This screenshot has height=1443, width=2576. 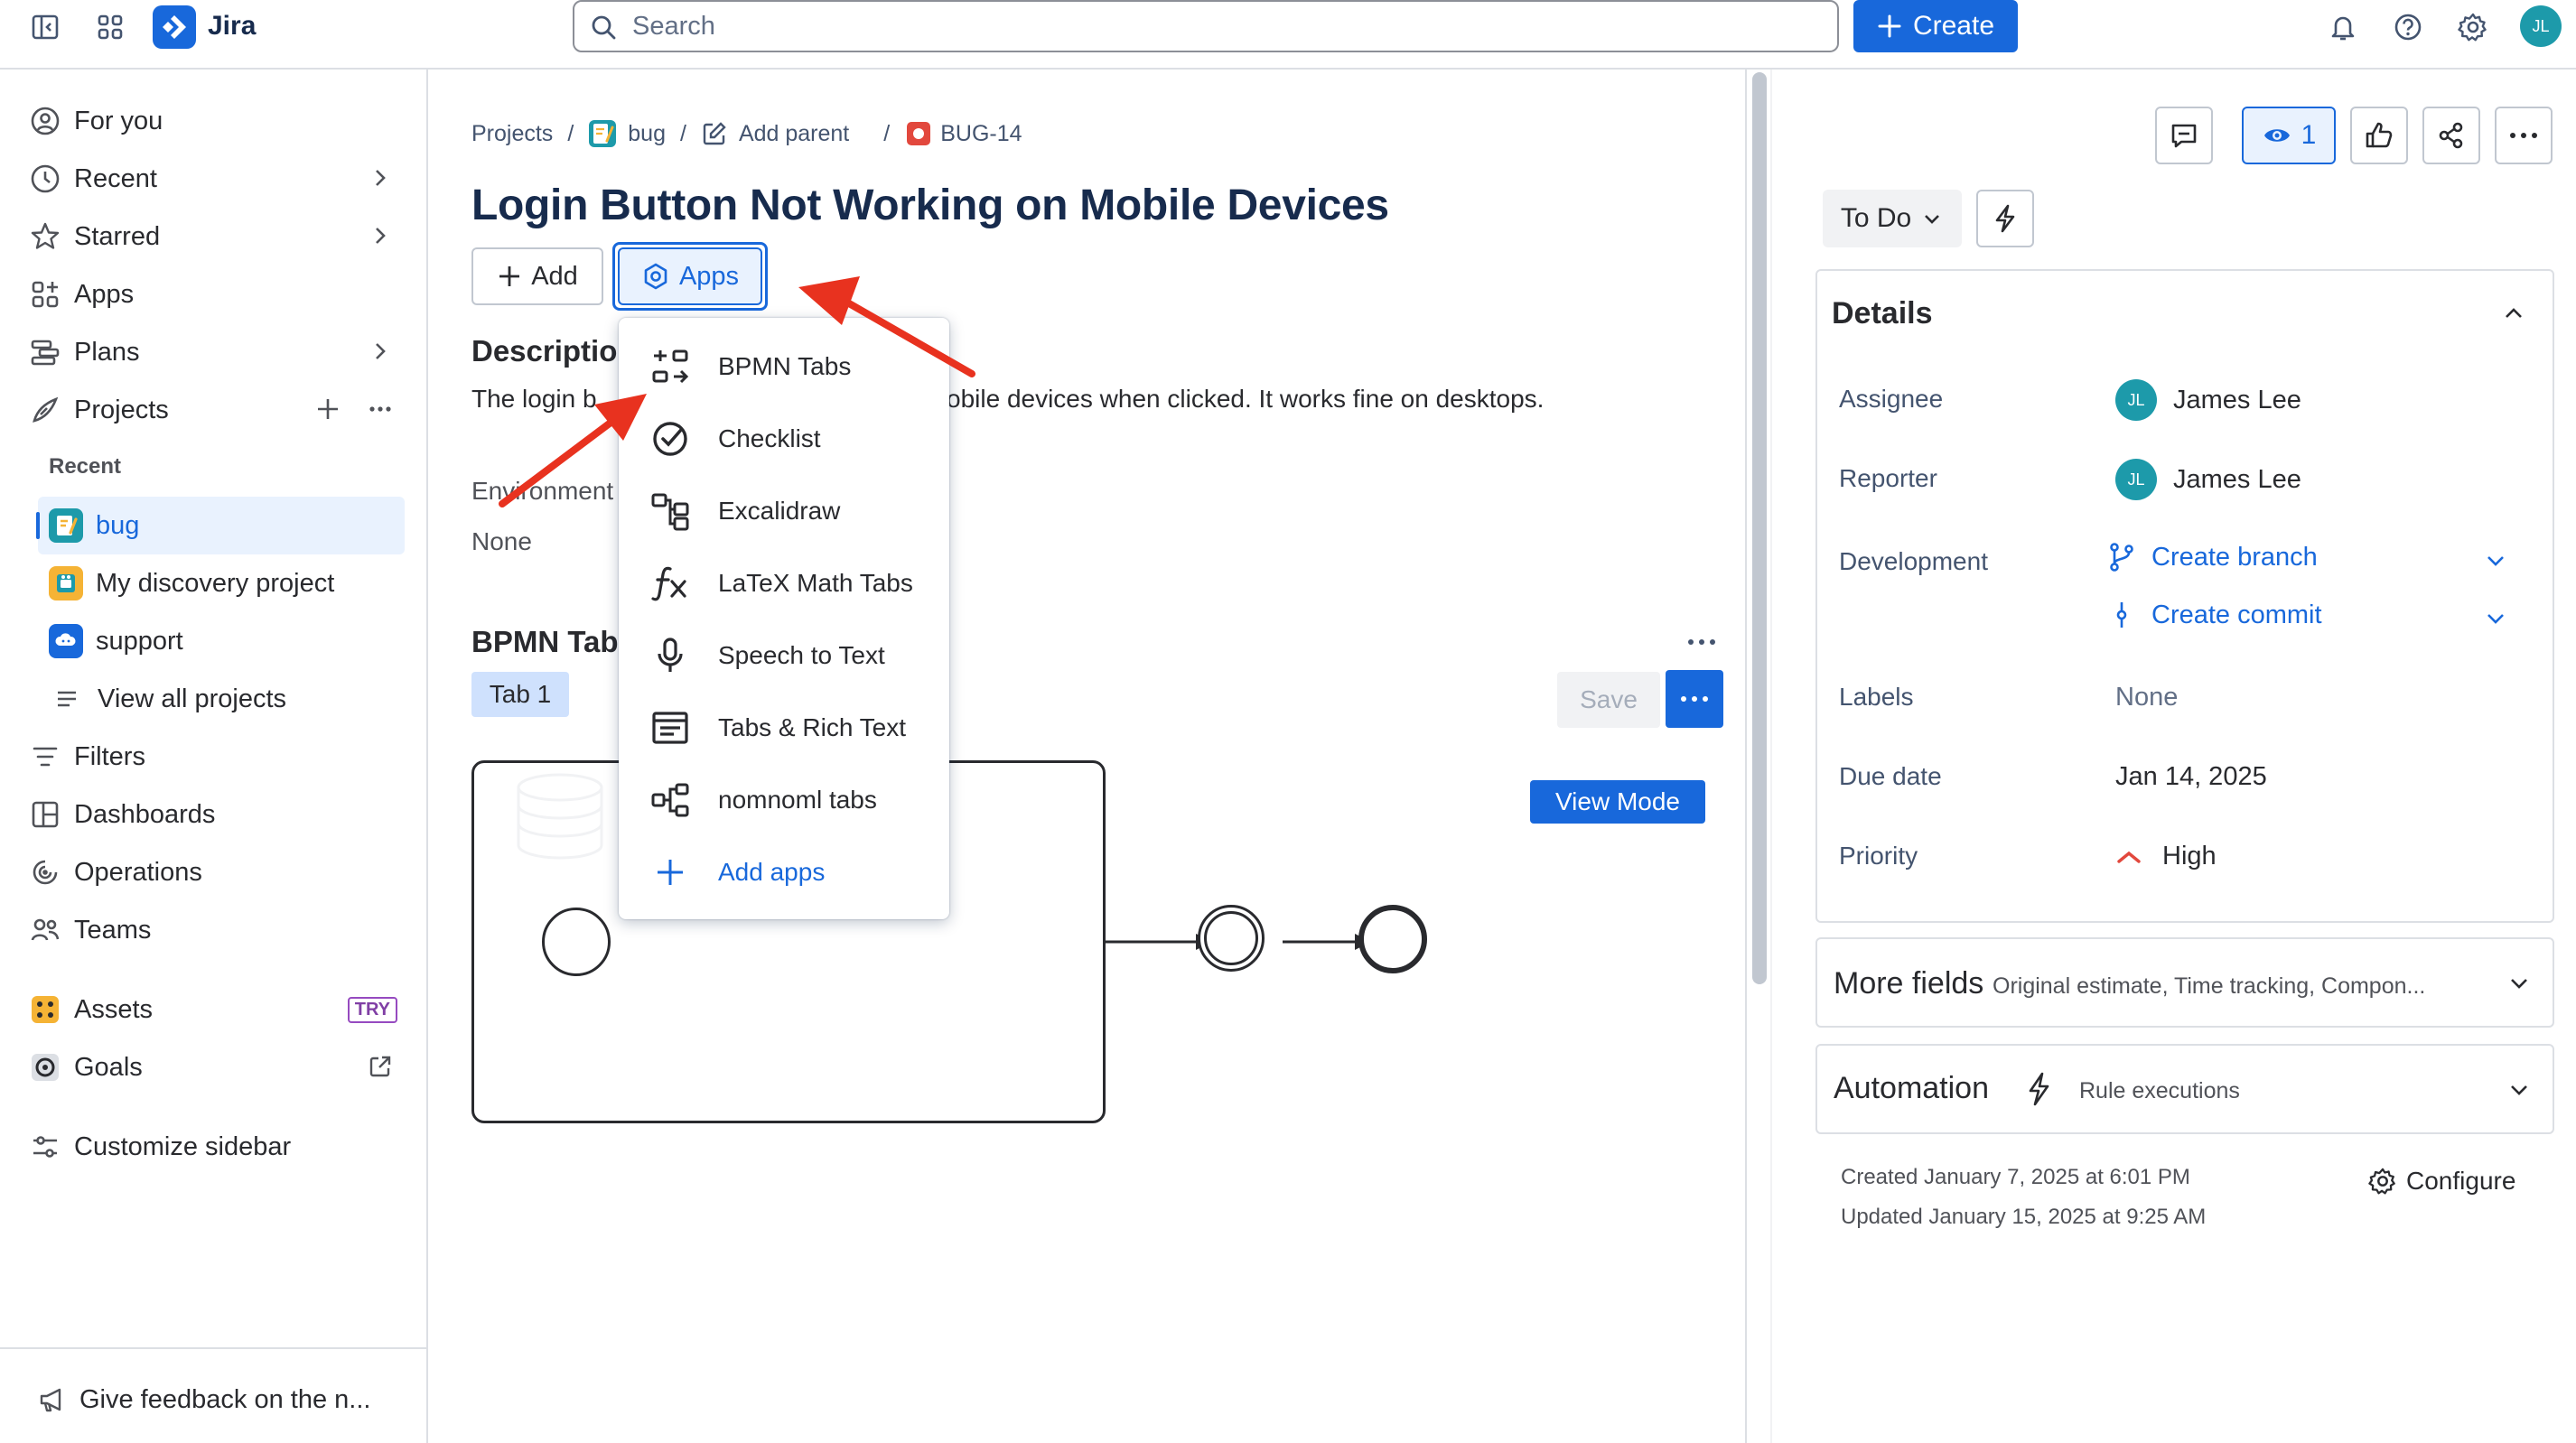 I want to click on like-button, so click(x=2379, y=135).